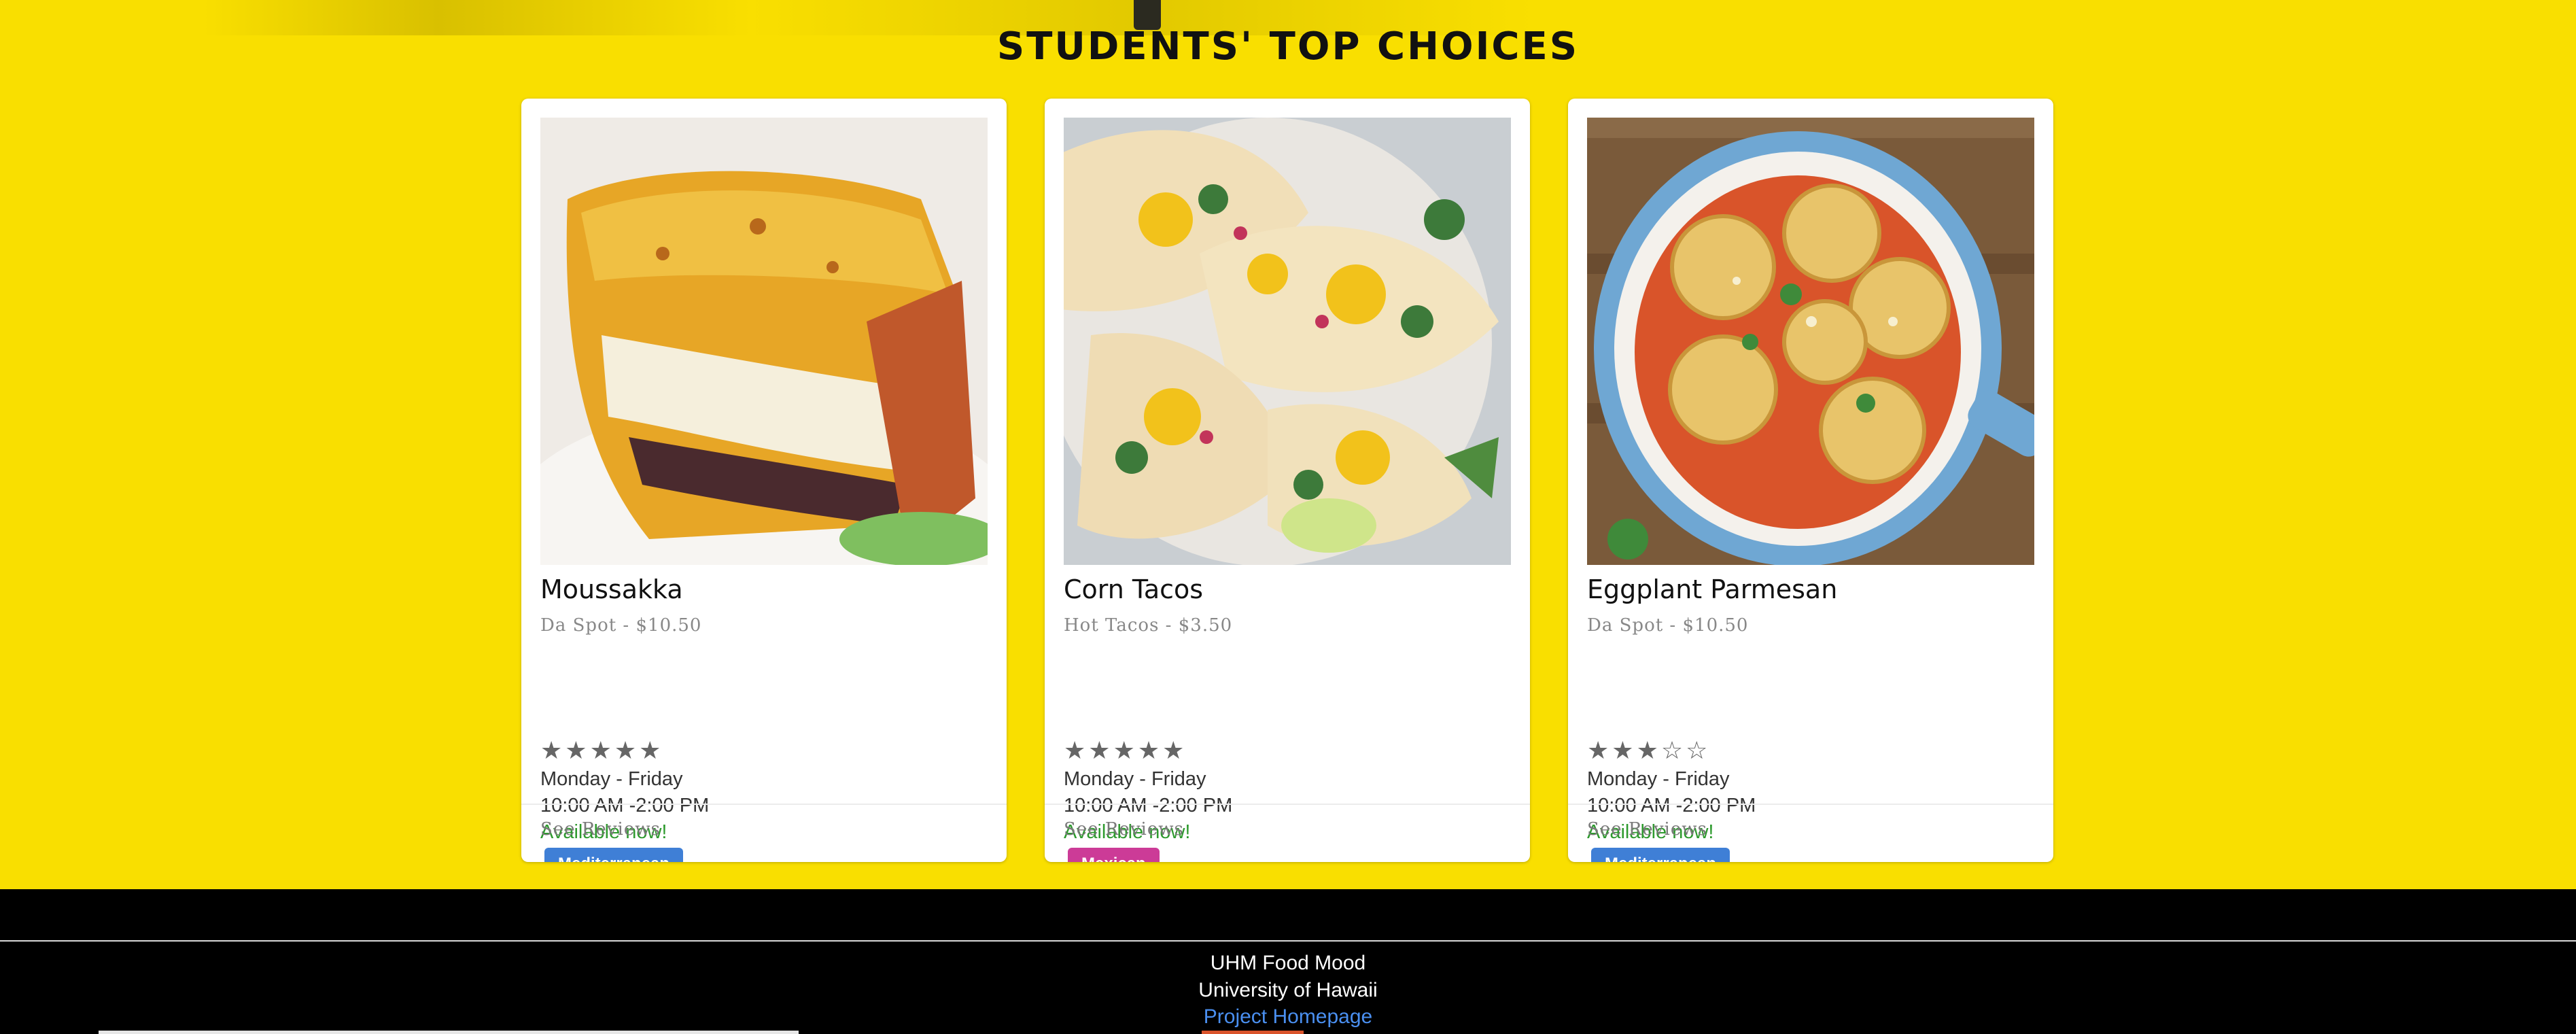  What do you see at coordinates (764, 341) in the screenshot?
I see `food-image-moussakka` at bounding box center [764, 341].